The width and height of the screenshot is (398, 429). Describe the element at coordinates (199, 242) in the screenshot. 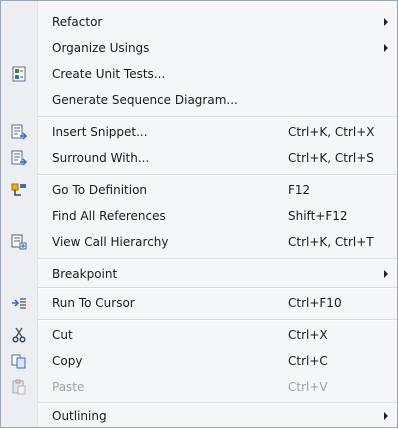

I see `menu-item-view-call-hierarchy: View Call Hierarchy Ctrl+K, Ctrl+T` at that location.